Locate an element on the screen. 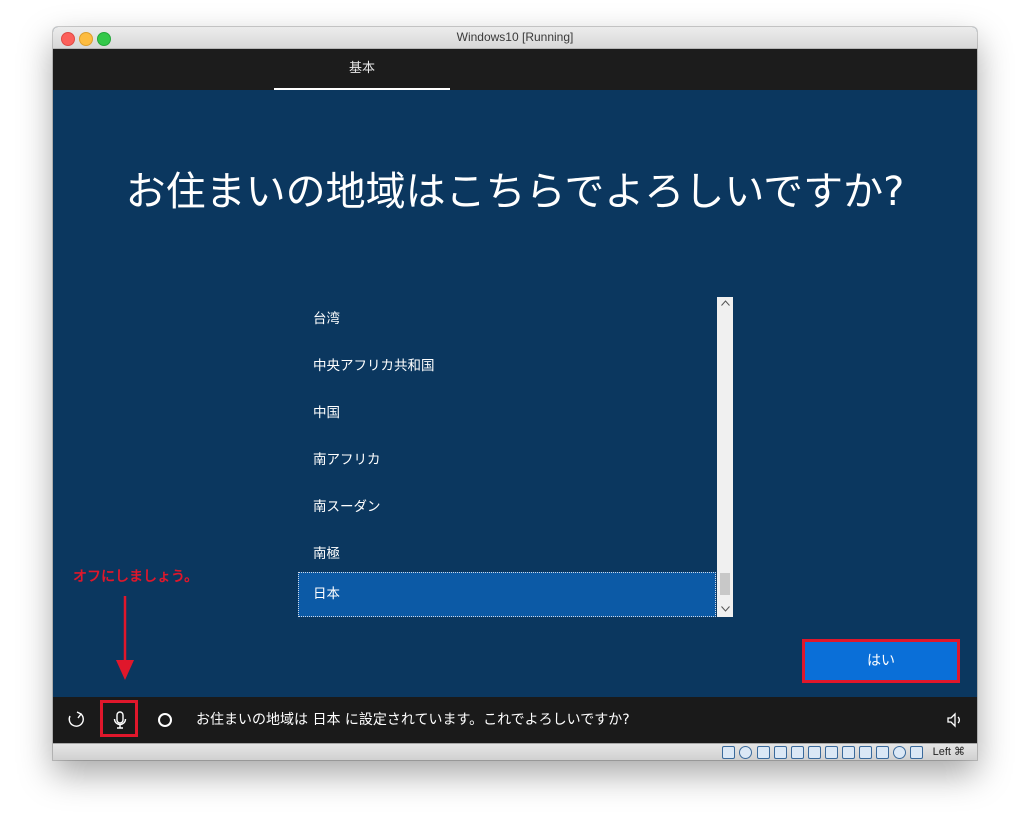 This screenshot has height=824, width=1024. mouse-integration-icon is located at coordinates (899, 752).